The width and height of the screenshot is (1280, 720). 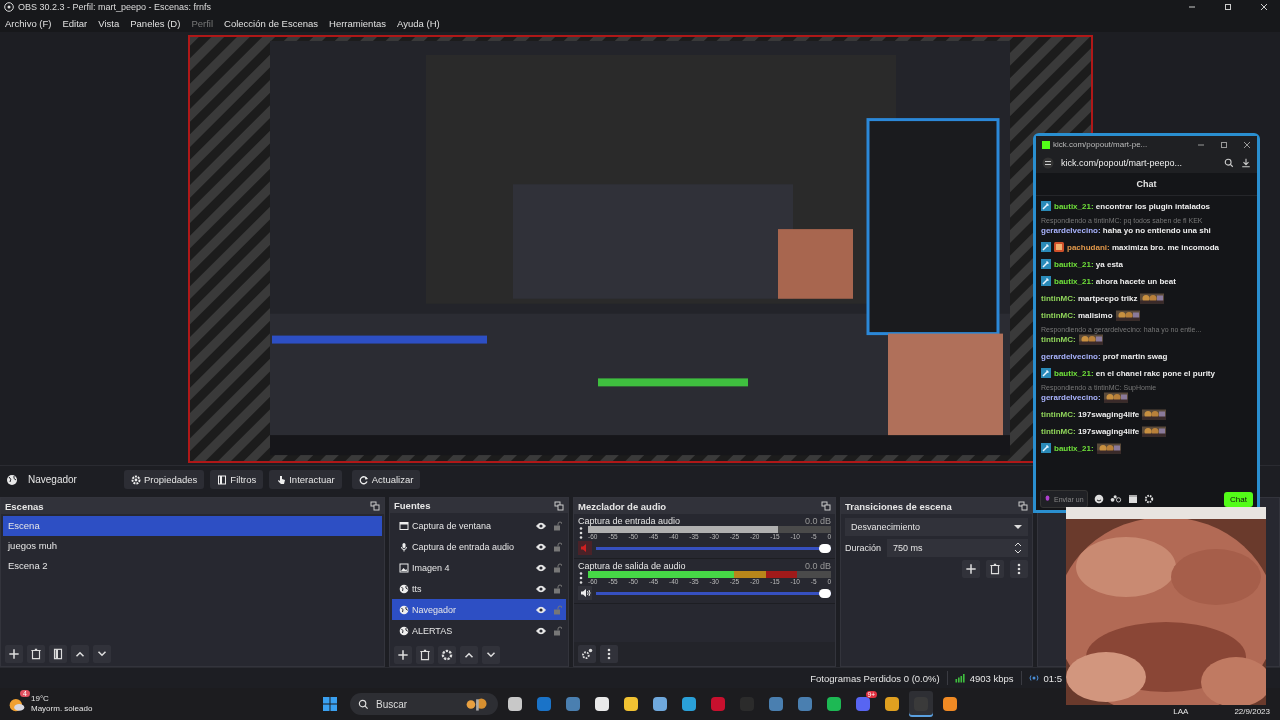 What do you see at coordinates (1246, 163) in the screenshot?
I see `download-icon` at bounding box center [1246, 163].